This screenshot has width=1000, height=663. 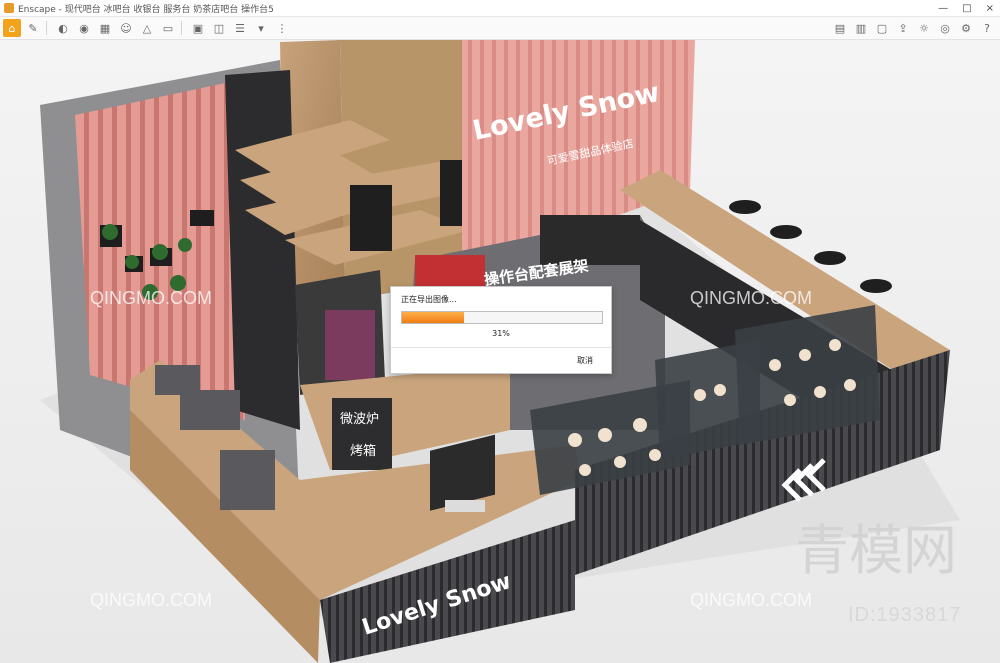 I want to click on visual-settings-icon: ☼, so click(x=924, y=28).